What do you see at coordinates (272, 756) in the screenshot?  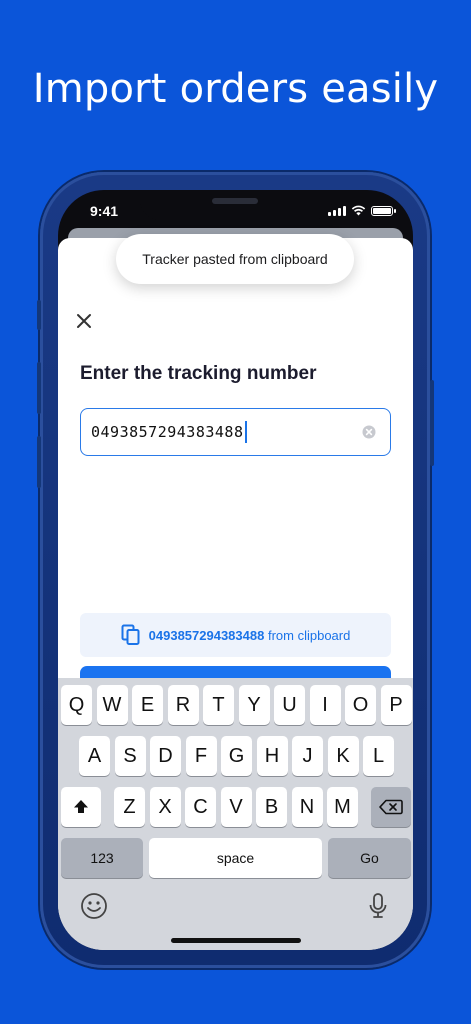 I see `keyboard-key: H` at bounding box center [272, 756].